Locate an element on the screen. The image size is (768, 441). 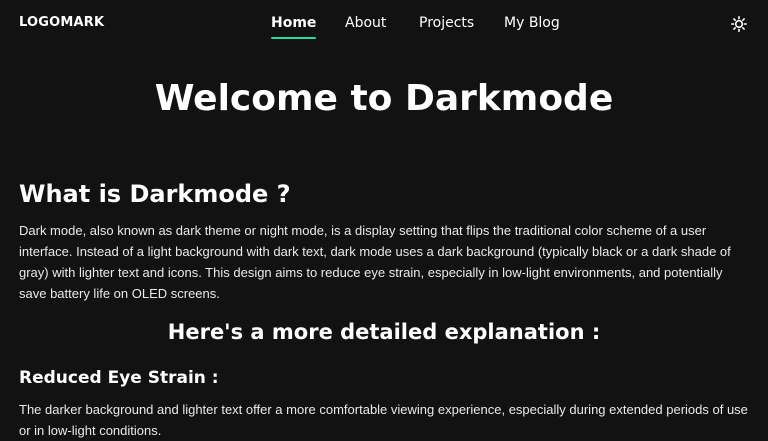
nav-link-projects: Projects is located at coordinates (446, 23).